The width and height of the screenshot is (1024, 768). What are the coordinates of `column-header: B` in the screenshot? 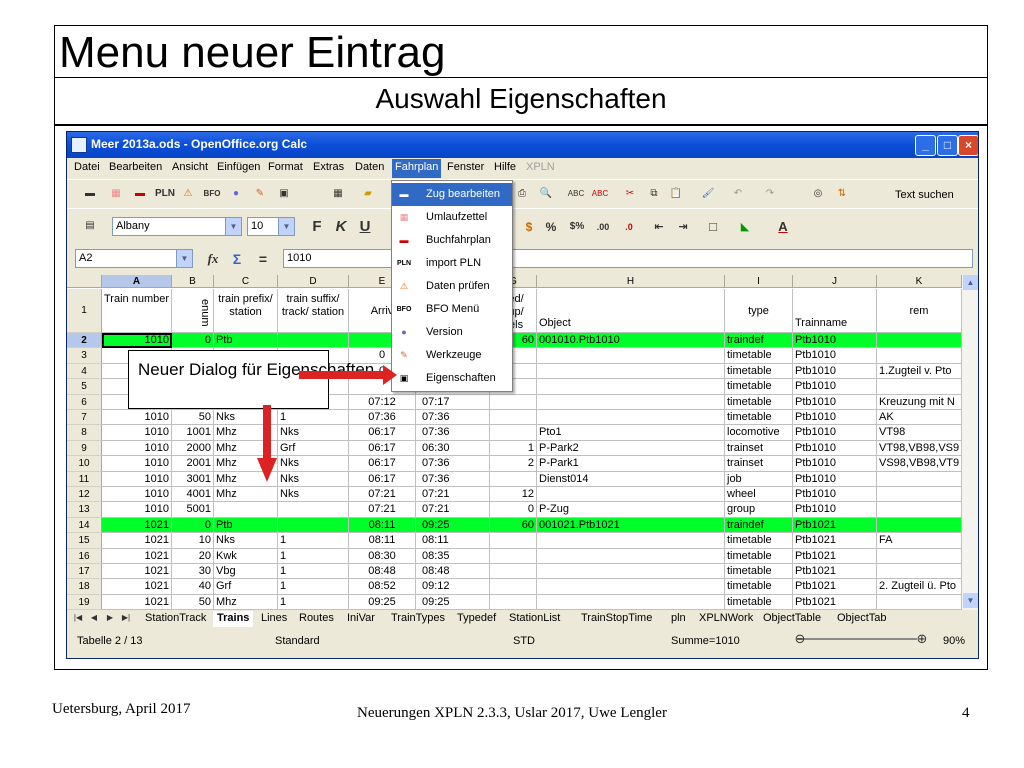 It's located at (193, 281).